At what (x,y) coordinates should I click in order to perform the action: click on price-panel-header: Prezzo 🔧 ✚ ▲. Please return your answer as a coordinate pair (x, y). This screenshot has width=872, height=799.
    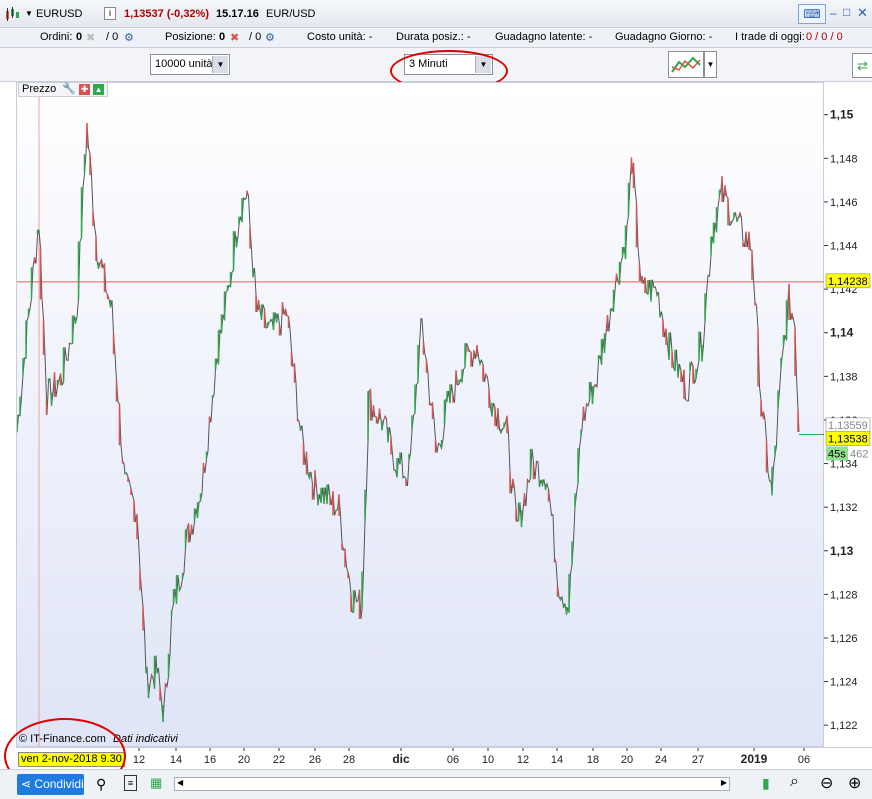
    Looking at the image, I should click on (63, 89).